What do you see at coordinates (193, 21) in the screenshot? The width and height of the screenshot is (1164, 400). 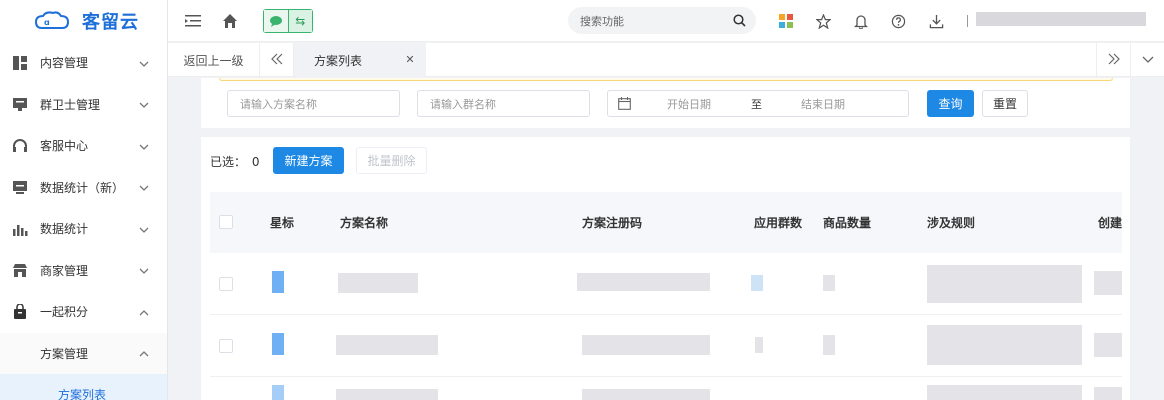 I see `menu-fold-icon` at bounding box center [193, 21].